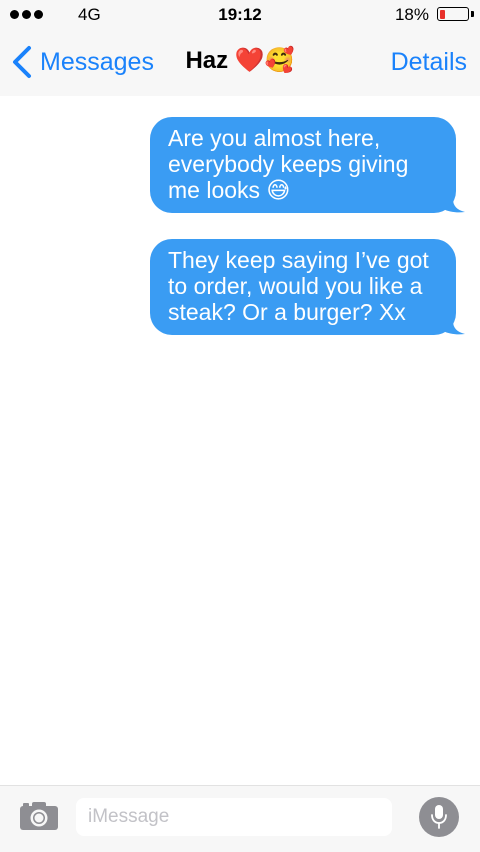  Describe the element at coordinates (453, 14) in the screenshot. I see `battery-icon` at that location.